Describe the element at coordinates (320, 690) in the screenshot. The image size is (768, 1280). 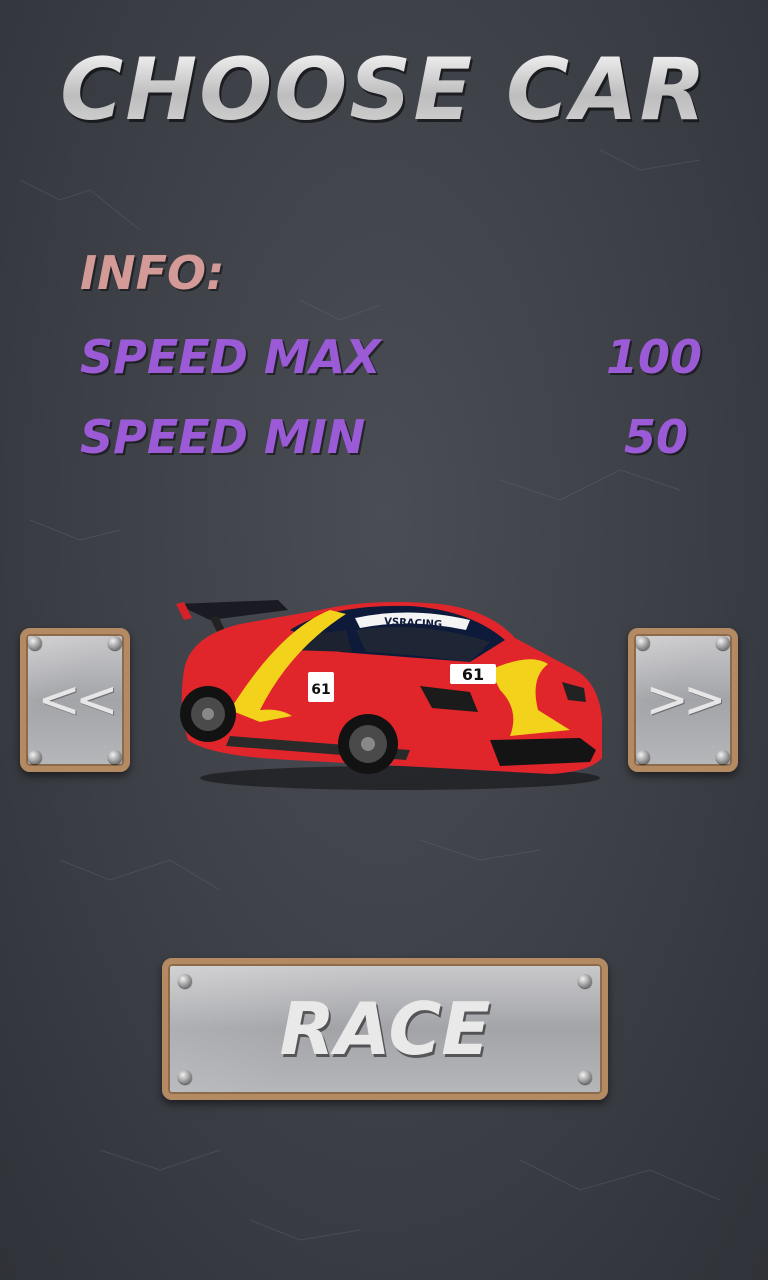
I see `car-door-number: 61` at that location.